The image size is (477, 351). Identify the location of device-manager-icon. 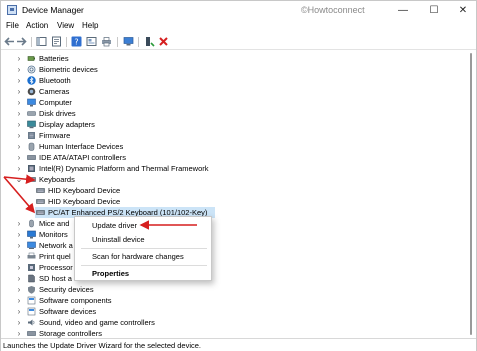
(12, 10).